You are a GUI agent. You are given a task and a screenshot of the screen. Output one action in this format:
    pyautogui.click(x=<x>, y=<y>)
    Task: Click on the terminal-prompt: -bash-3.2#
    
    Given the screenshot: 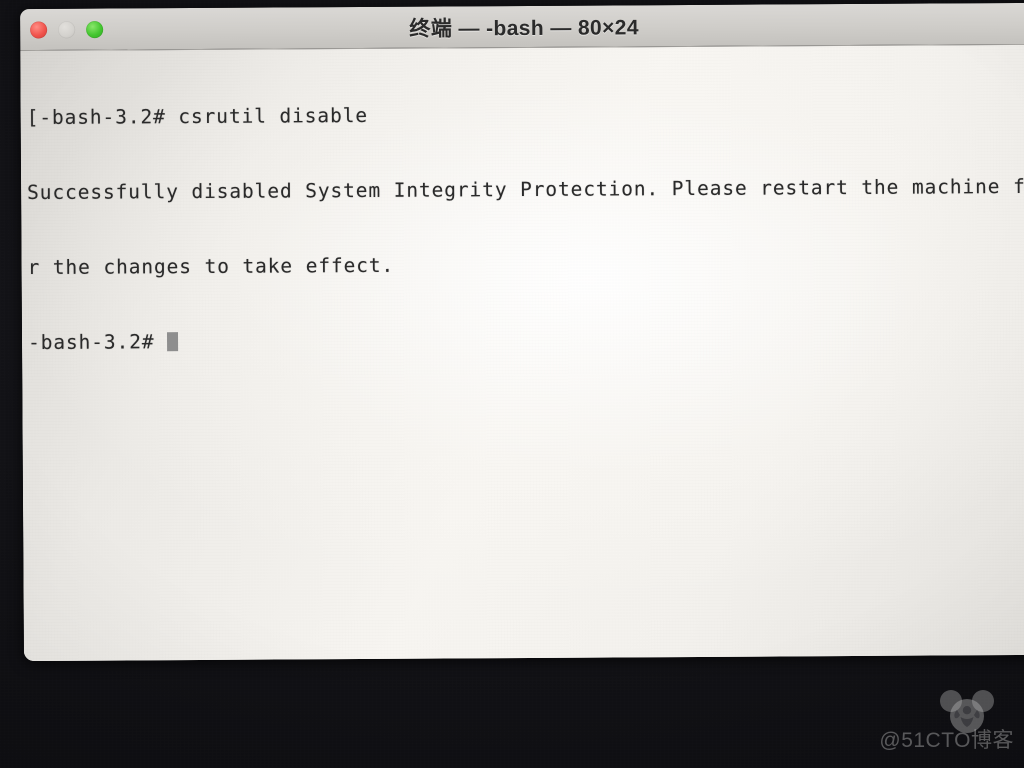 What is the action you would take?
    pyautogui.click(x=97, y=342)
    